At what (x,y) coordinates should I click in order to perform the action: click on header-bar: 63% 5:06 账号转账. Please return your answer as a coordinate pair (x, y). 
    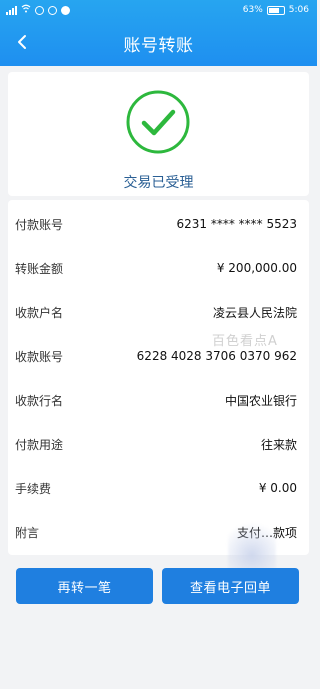
    Looking at the image, I should click on (158, 33).